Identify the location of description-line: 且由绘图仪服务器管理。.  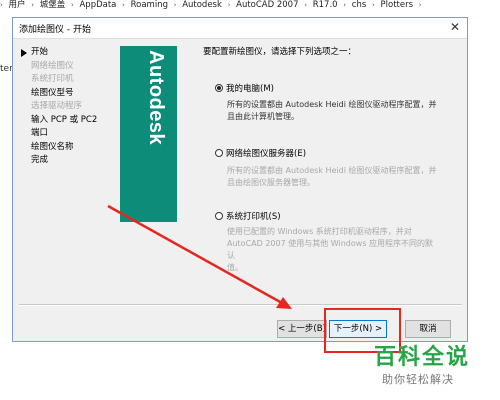
(271, 182).